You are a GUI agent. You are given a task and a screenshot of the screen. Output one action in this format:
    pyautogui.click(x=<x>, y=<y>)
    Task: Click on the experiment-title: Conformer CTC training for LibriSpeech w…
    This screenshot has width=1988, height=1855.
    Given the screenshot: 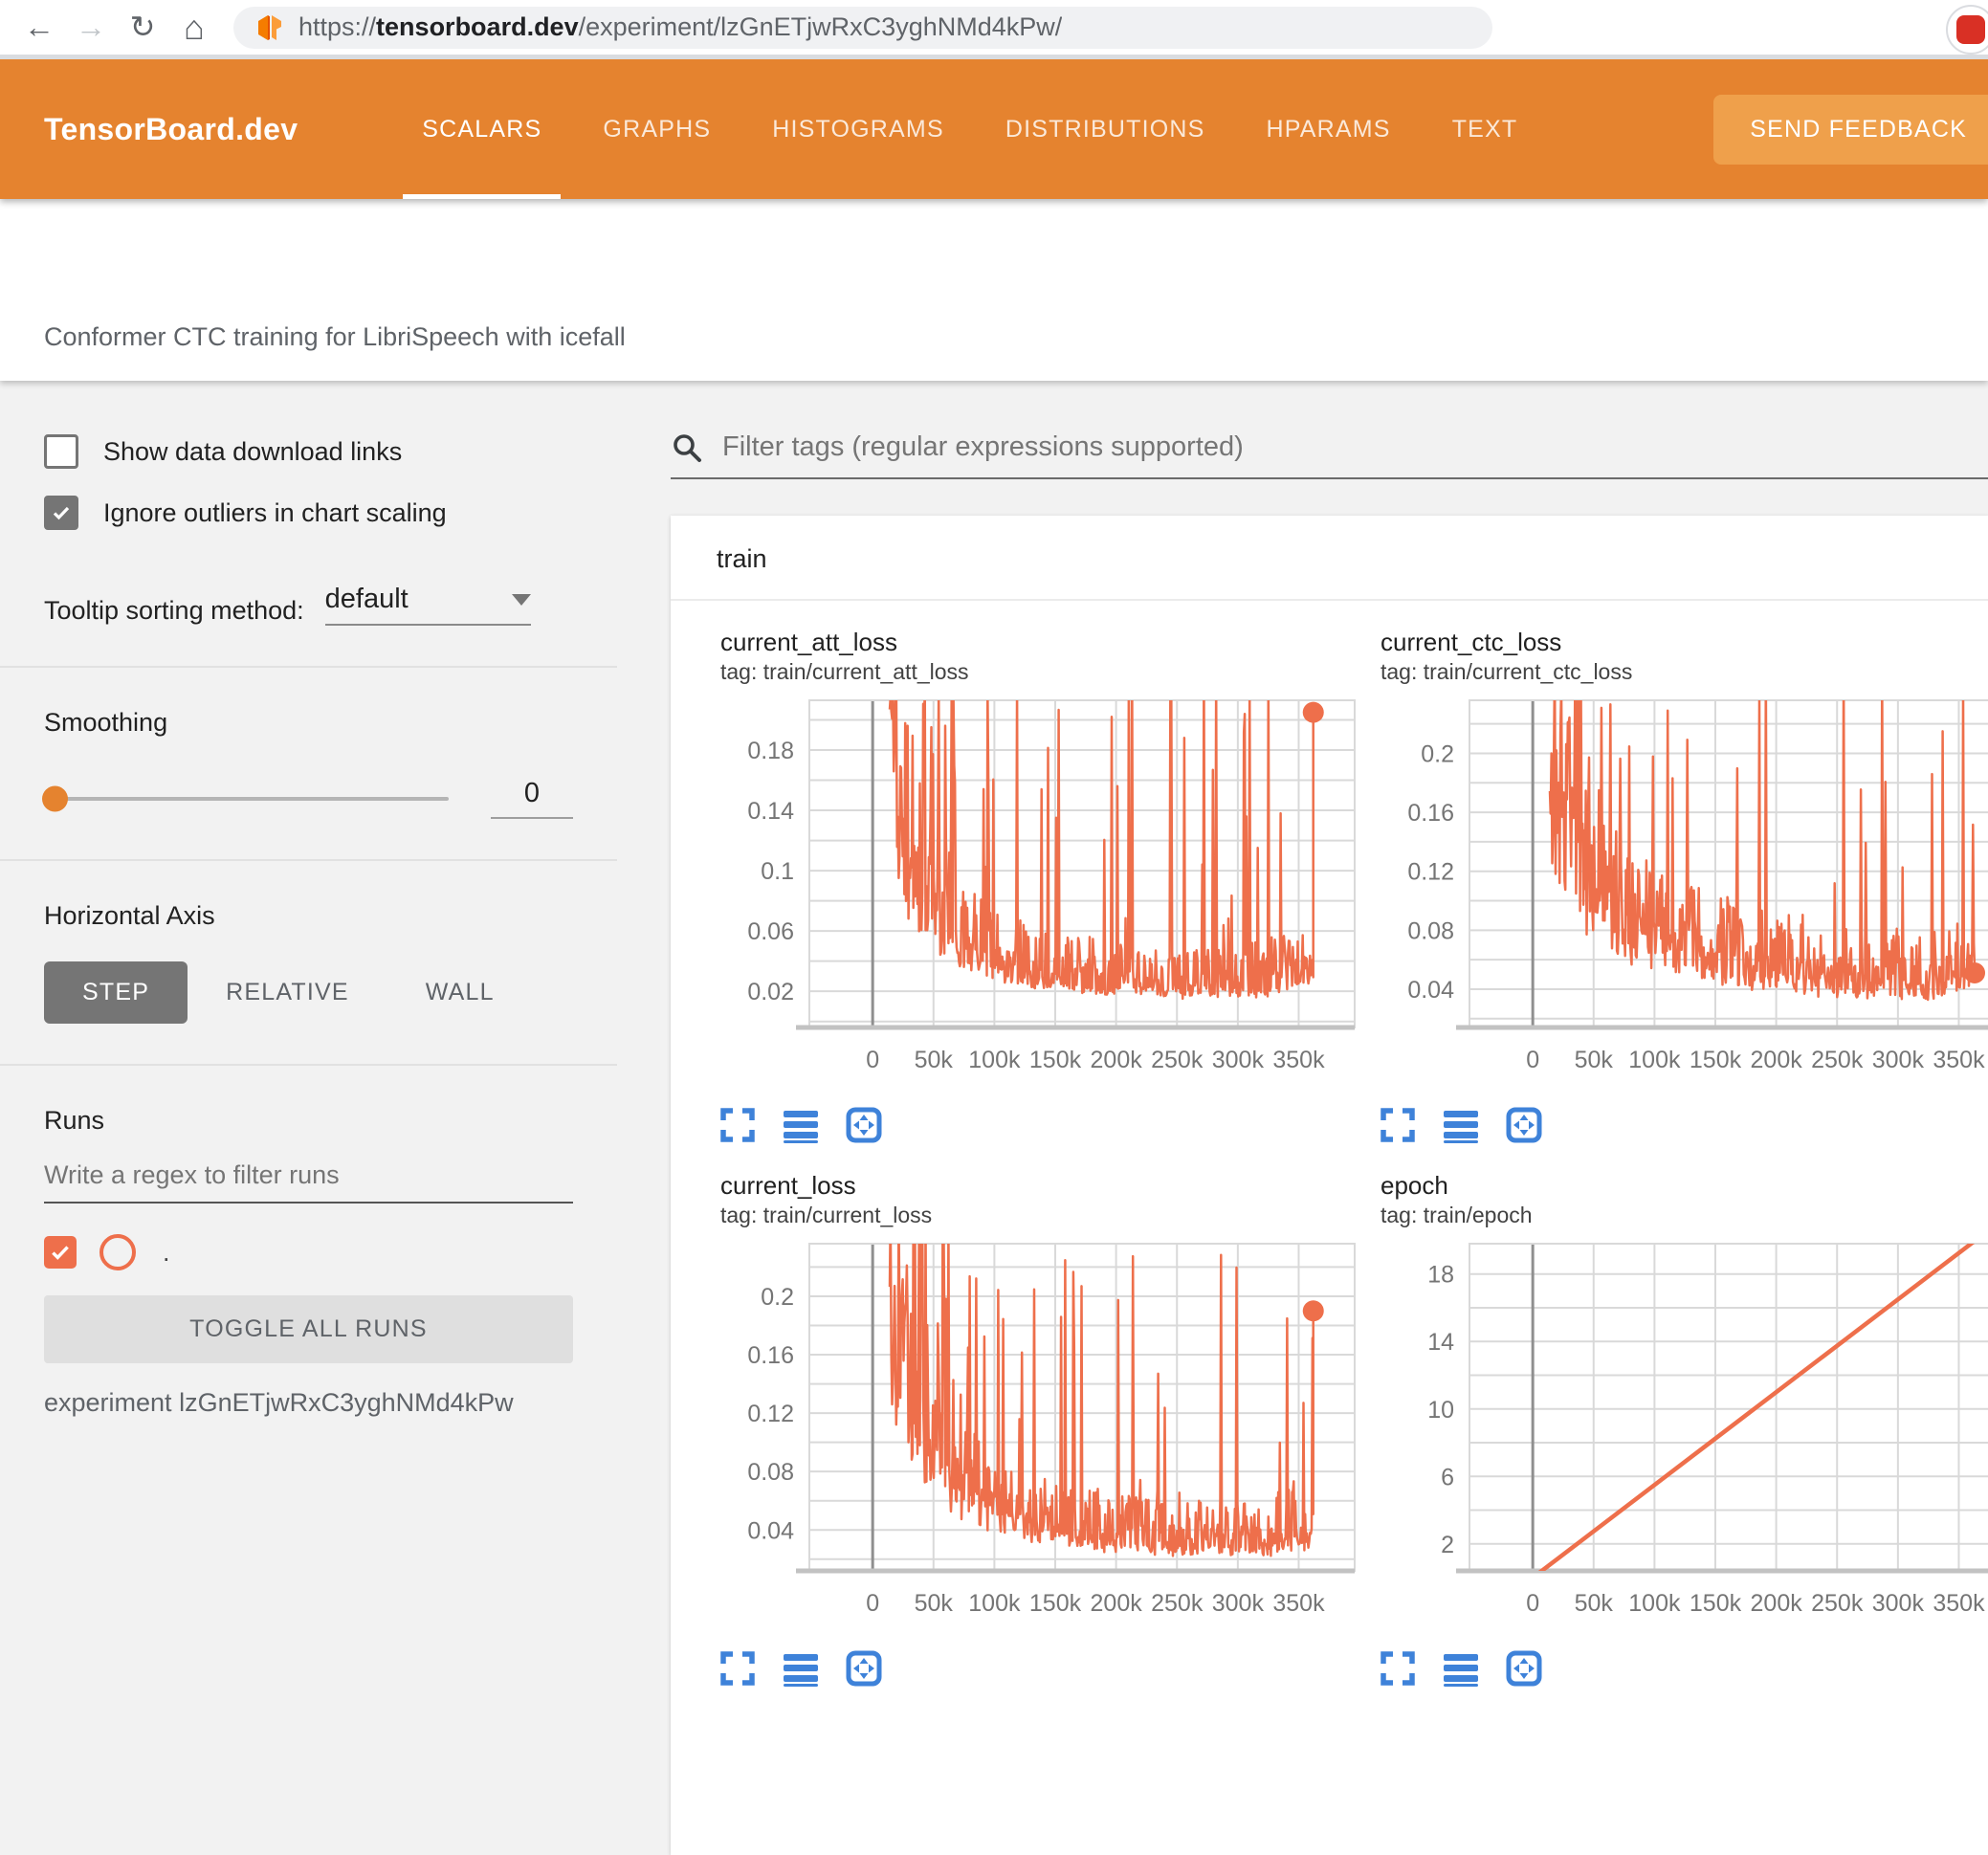 What is the action you would take?
    pyautogui.click(x=335, y=336)
    